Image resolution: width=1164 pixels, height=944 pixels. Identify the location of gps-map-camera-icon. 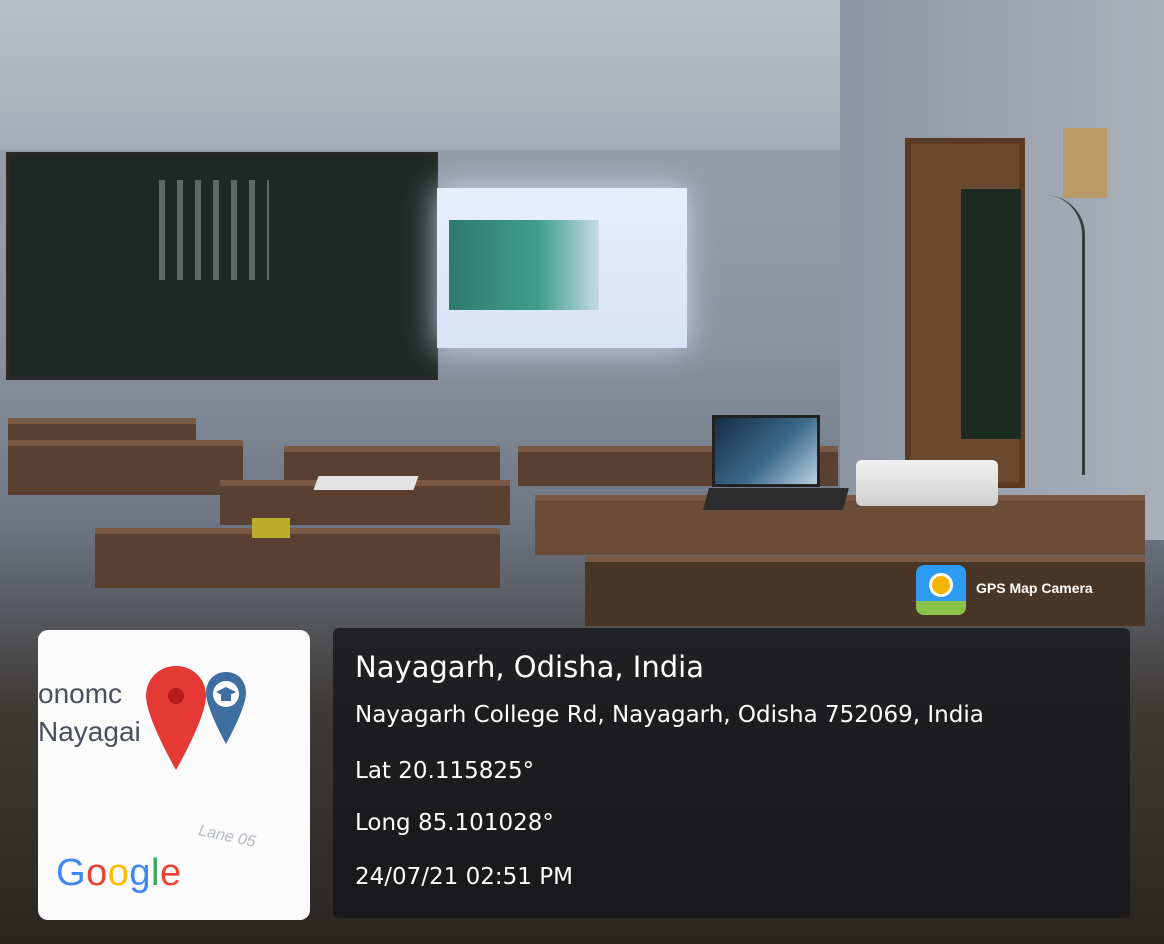
(941, 590).